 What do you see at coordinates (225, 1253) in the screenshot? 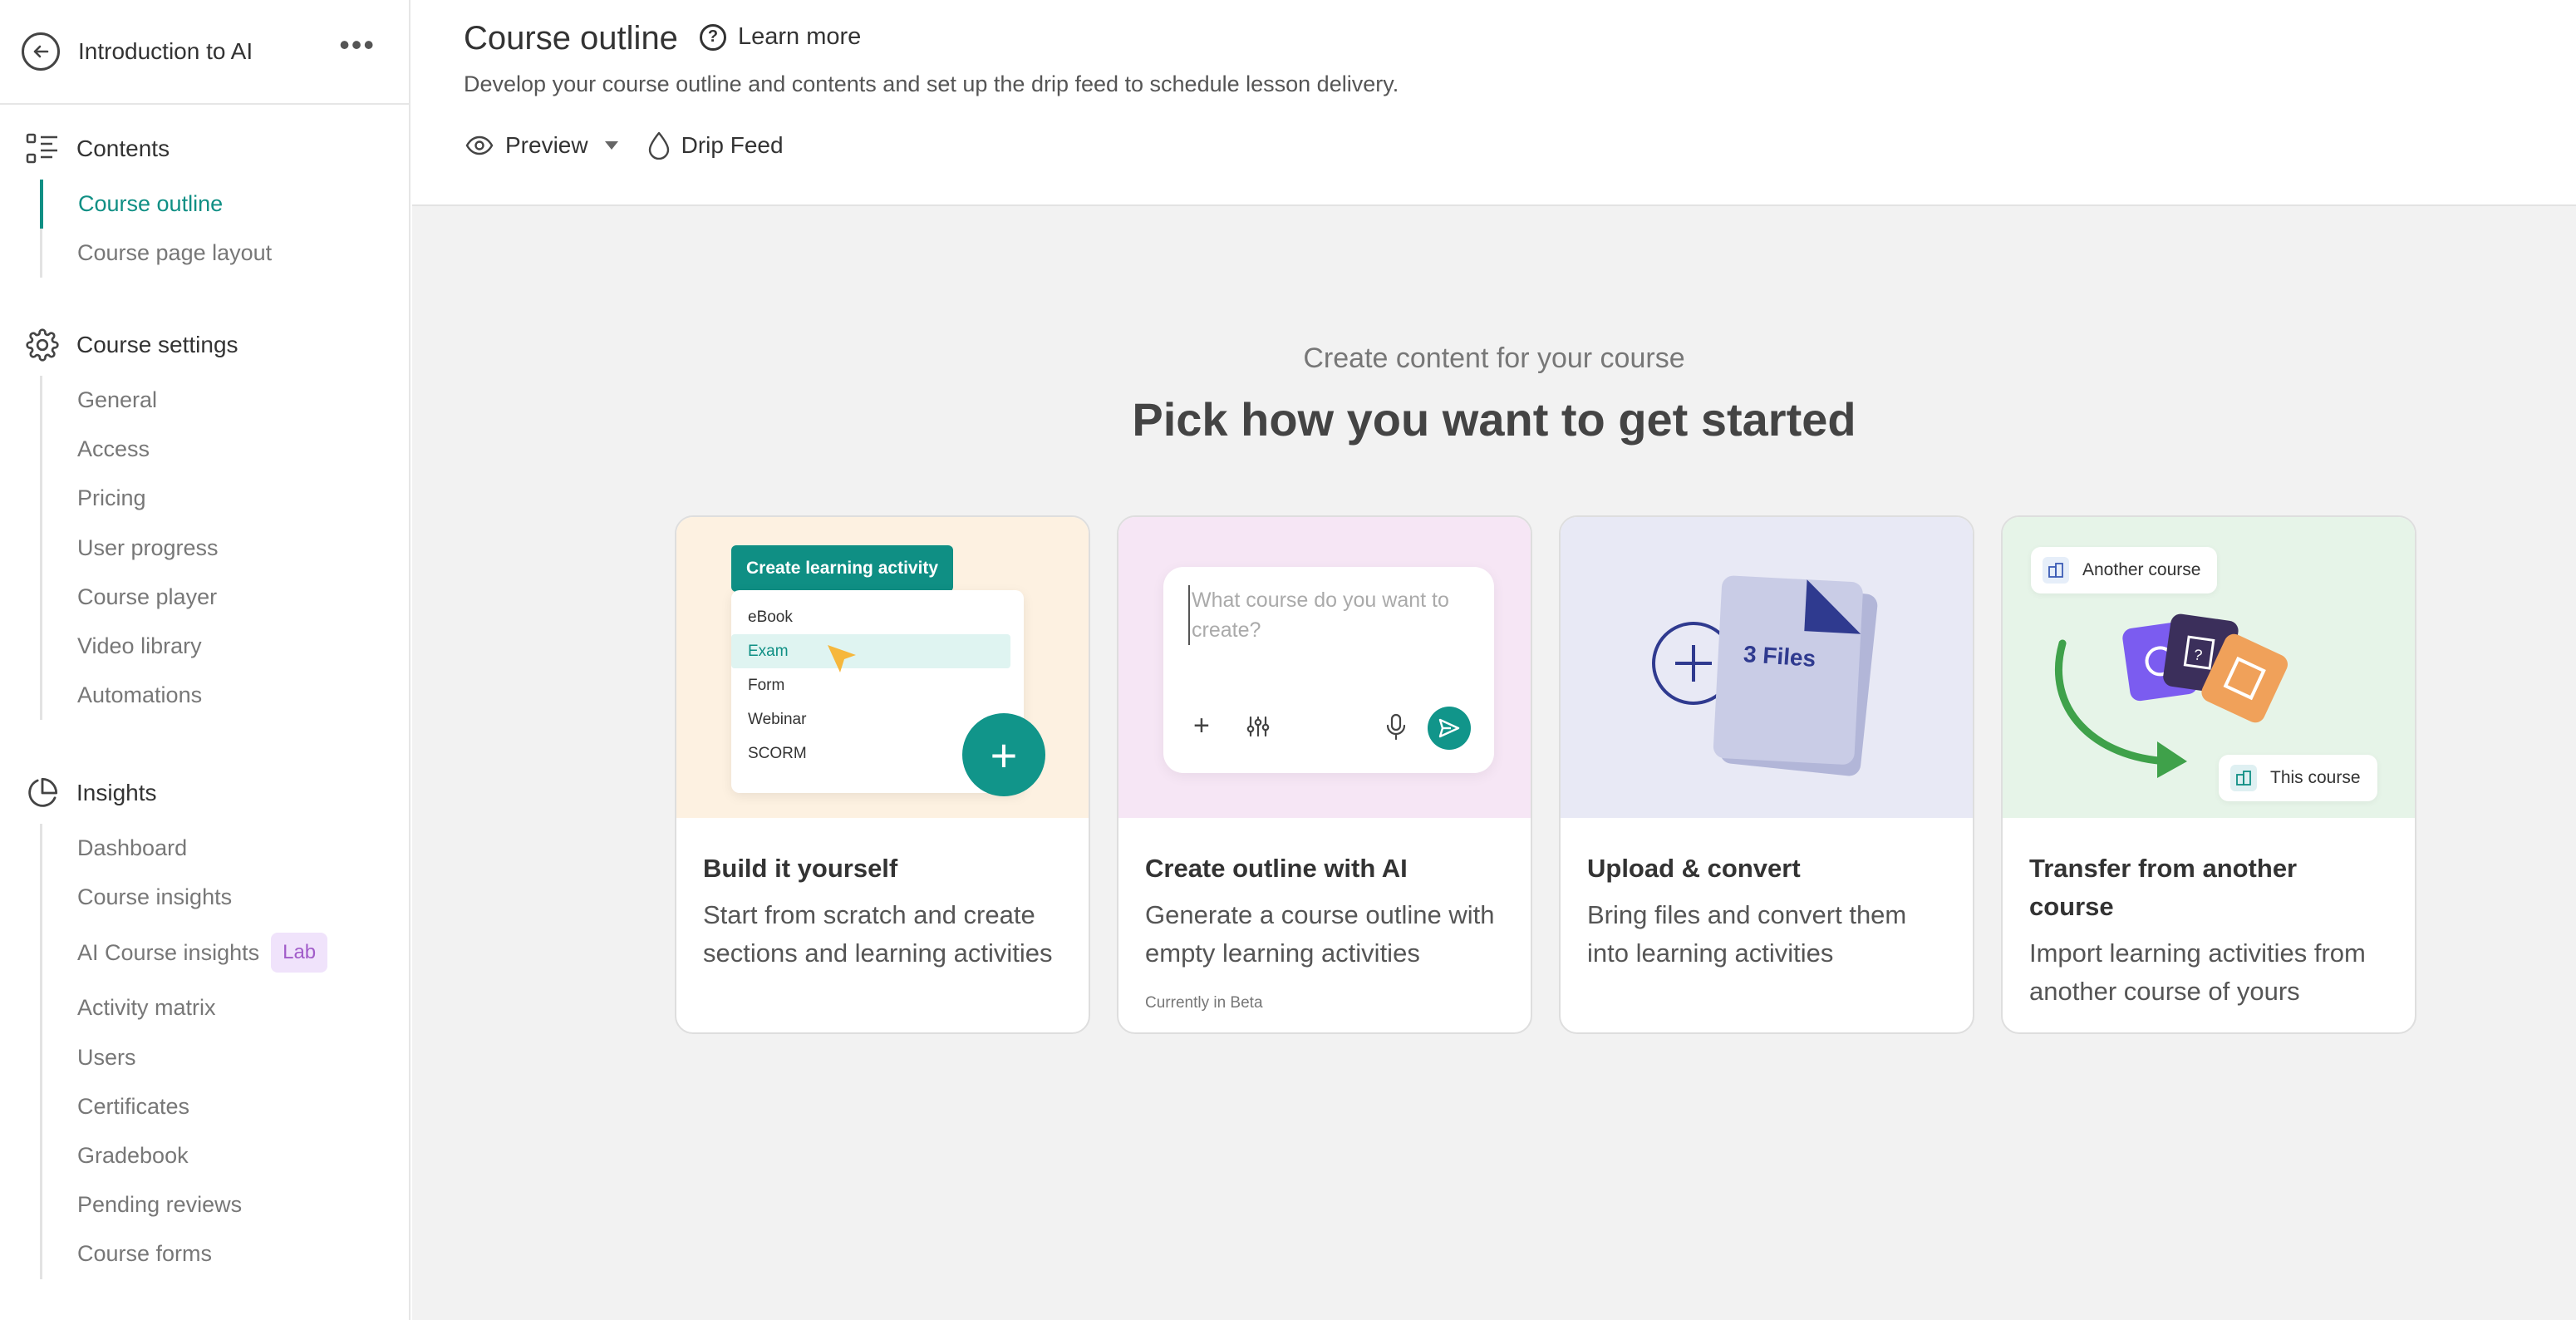
I see `sidebar-item-course-forms: Course forms` at bounding box center [225, 1253].